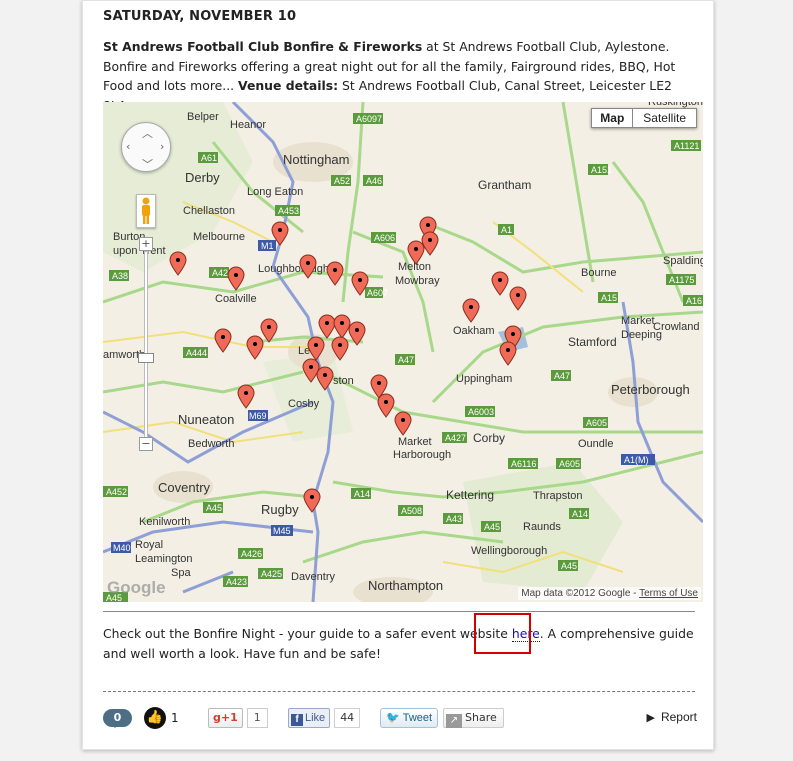  Describe the element at coordinates (164, 559) in the screenshot. I see `svg-text: Leamington` at that location.